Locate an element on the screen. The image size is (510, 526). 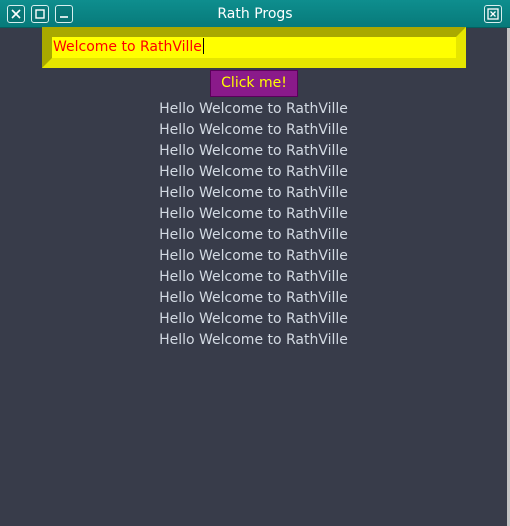
text-entry-value: Welcome to RathVille is located at coordinates (128, 47).